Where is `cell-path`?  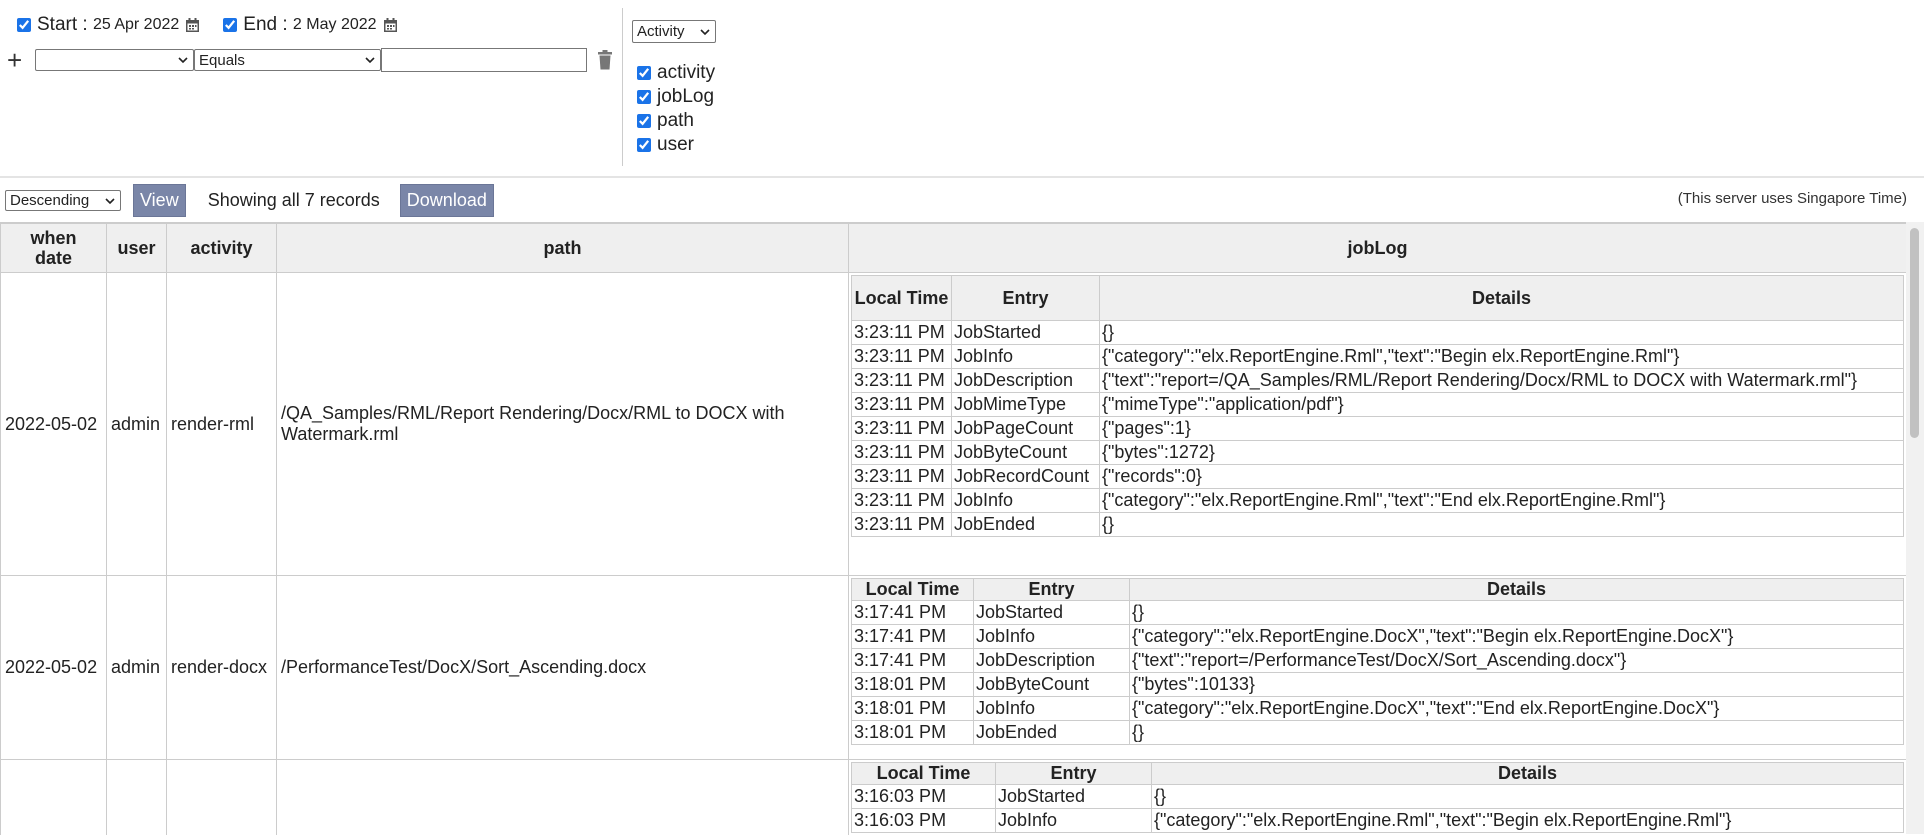 cell-path is located at coordinates (563, 797).